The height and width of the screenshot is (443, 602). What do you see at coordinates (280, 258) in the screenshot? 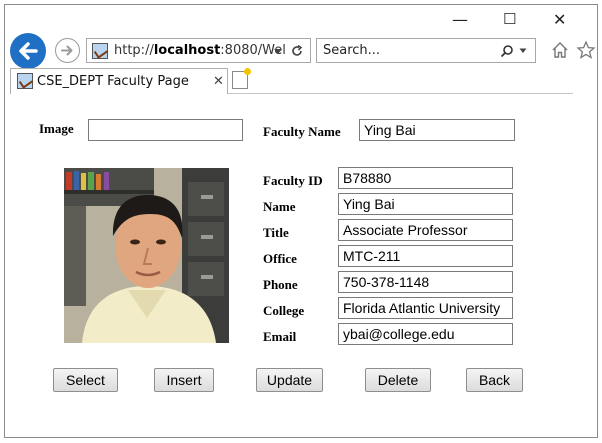
I see `office-label: Office` at bounding box center [280, 258].